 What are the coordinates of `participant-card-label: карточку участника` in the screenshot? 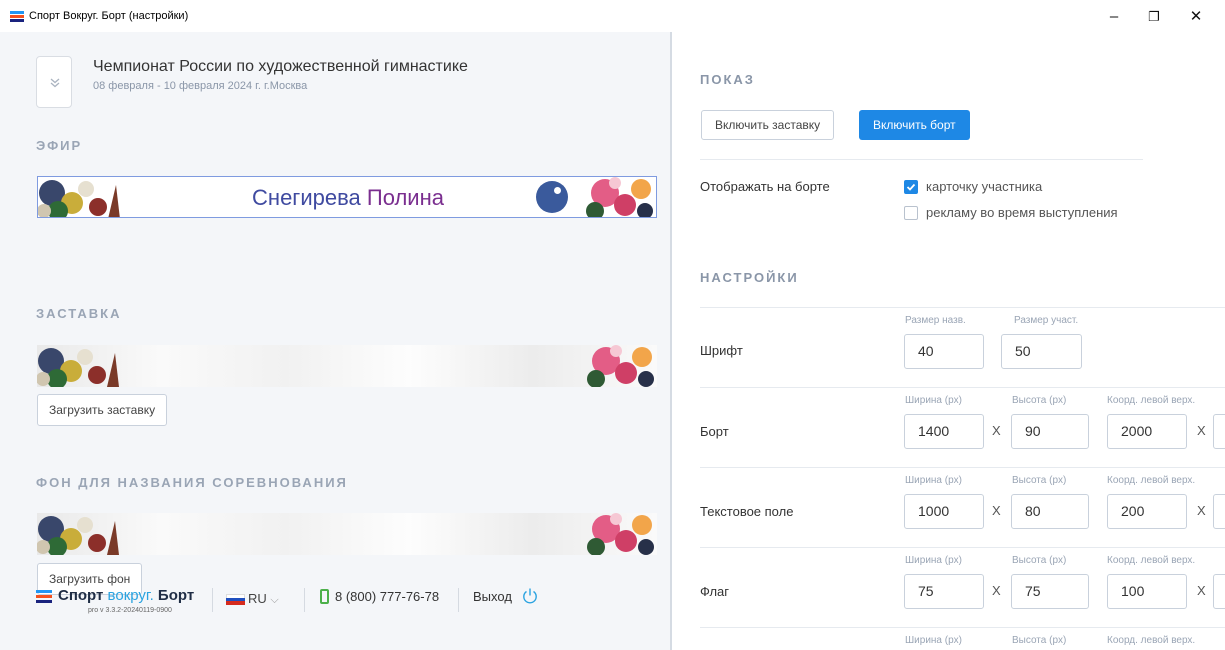 It's located at (984, 186).